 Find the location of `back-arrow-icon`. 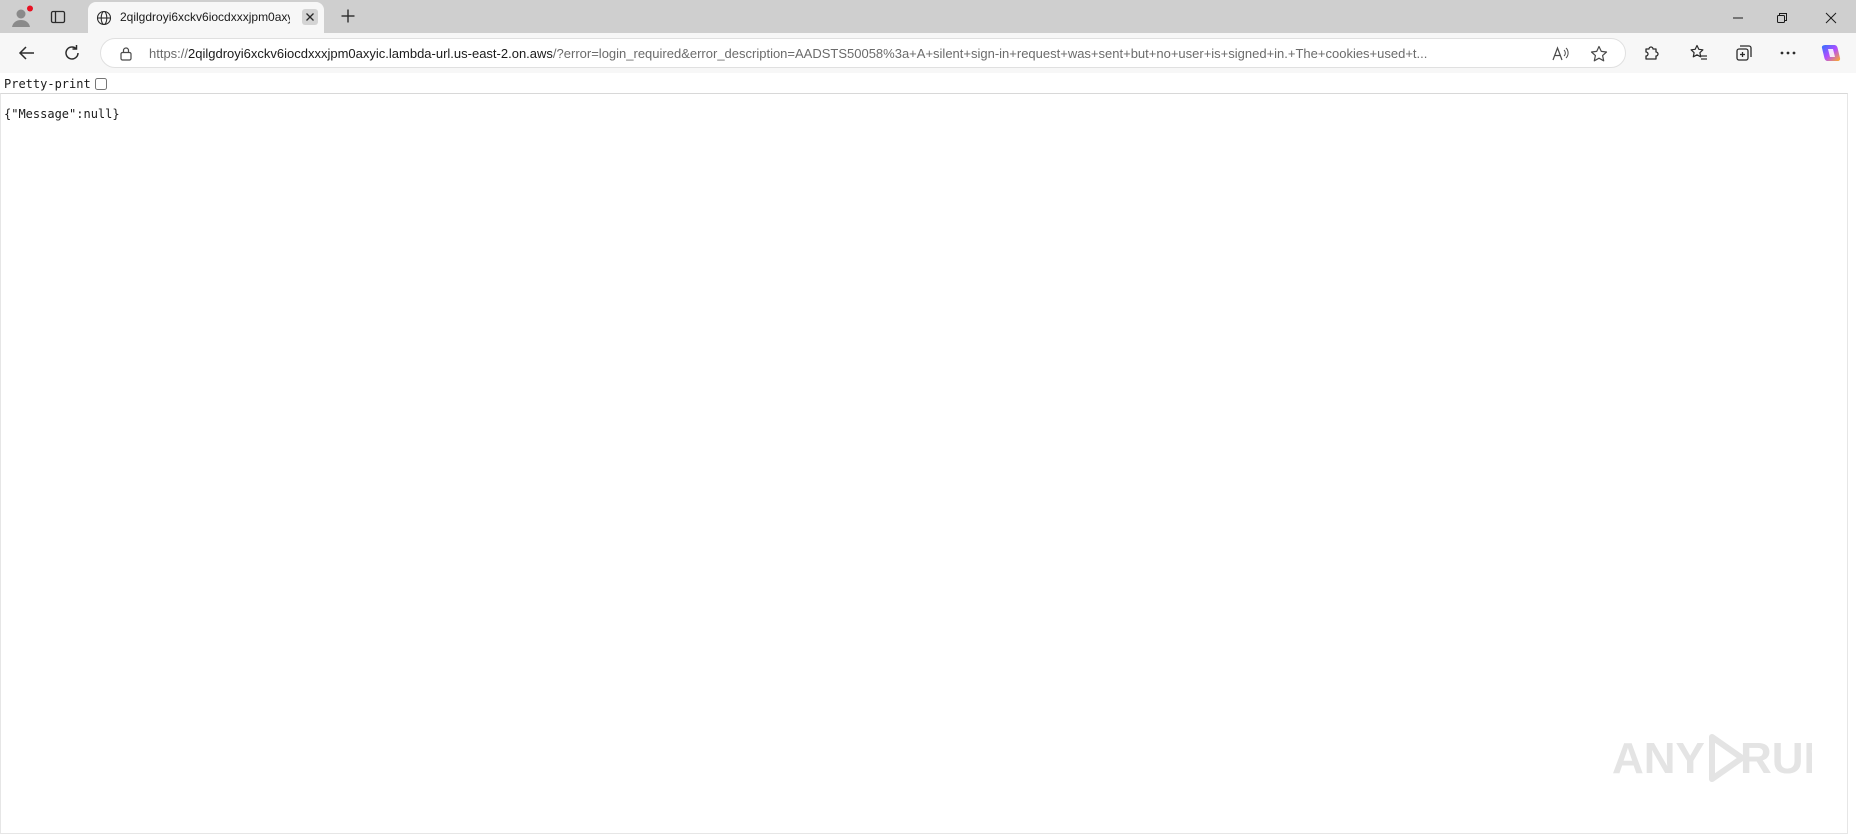

back-arrow-icon is located at coordinates (26, 53).